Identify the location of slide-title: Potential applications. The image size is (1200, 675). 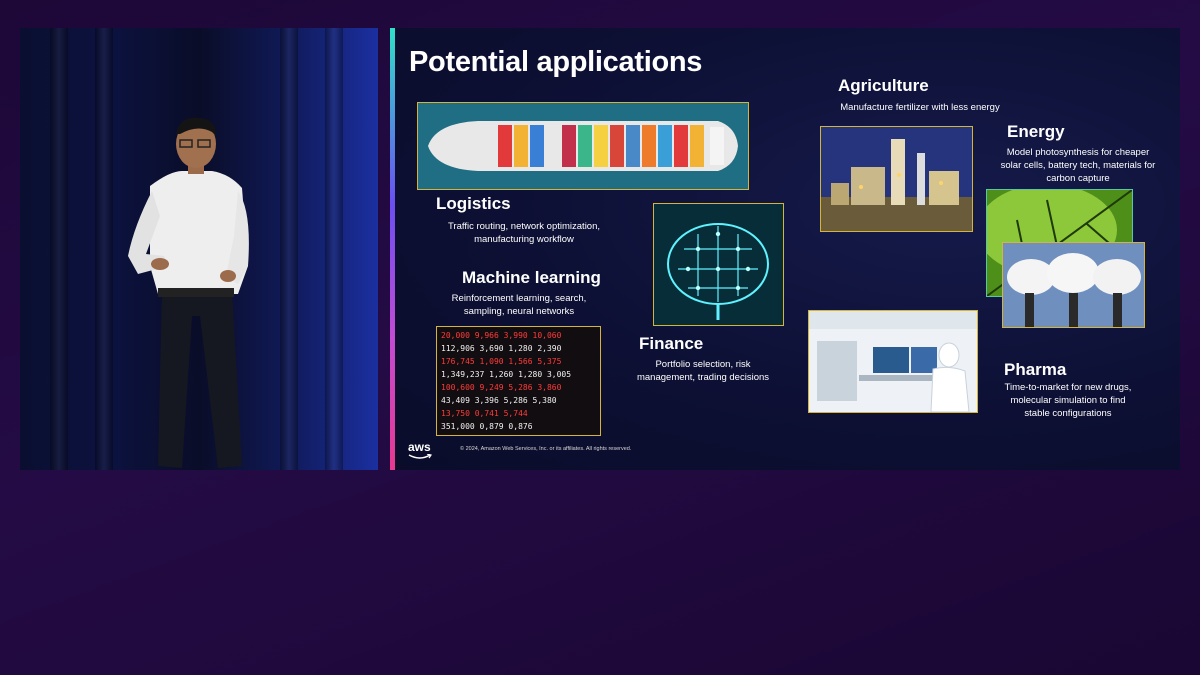
(556, 62).